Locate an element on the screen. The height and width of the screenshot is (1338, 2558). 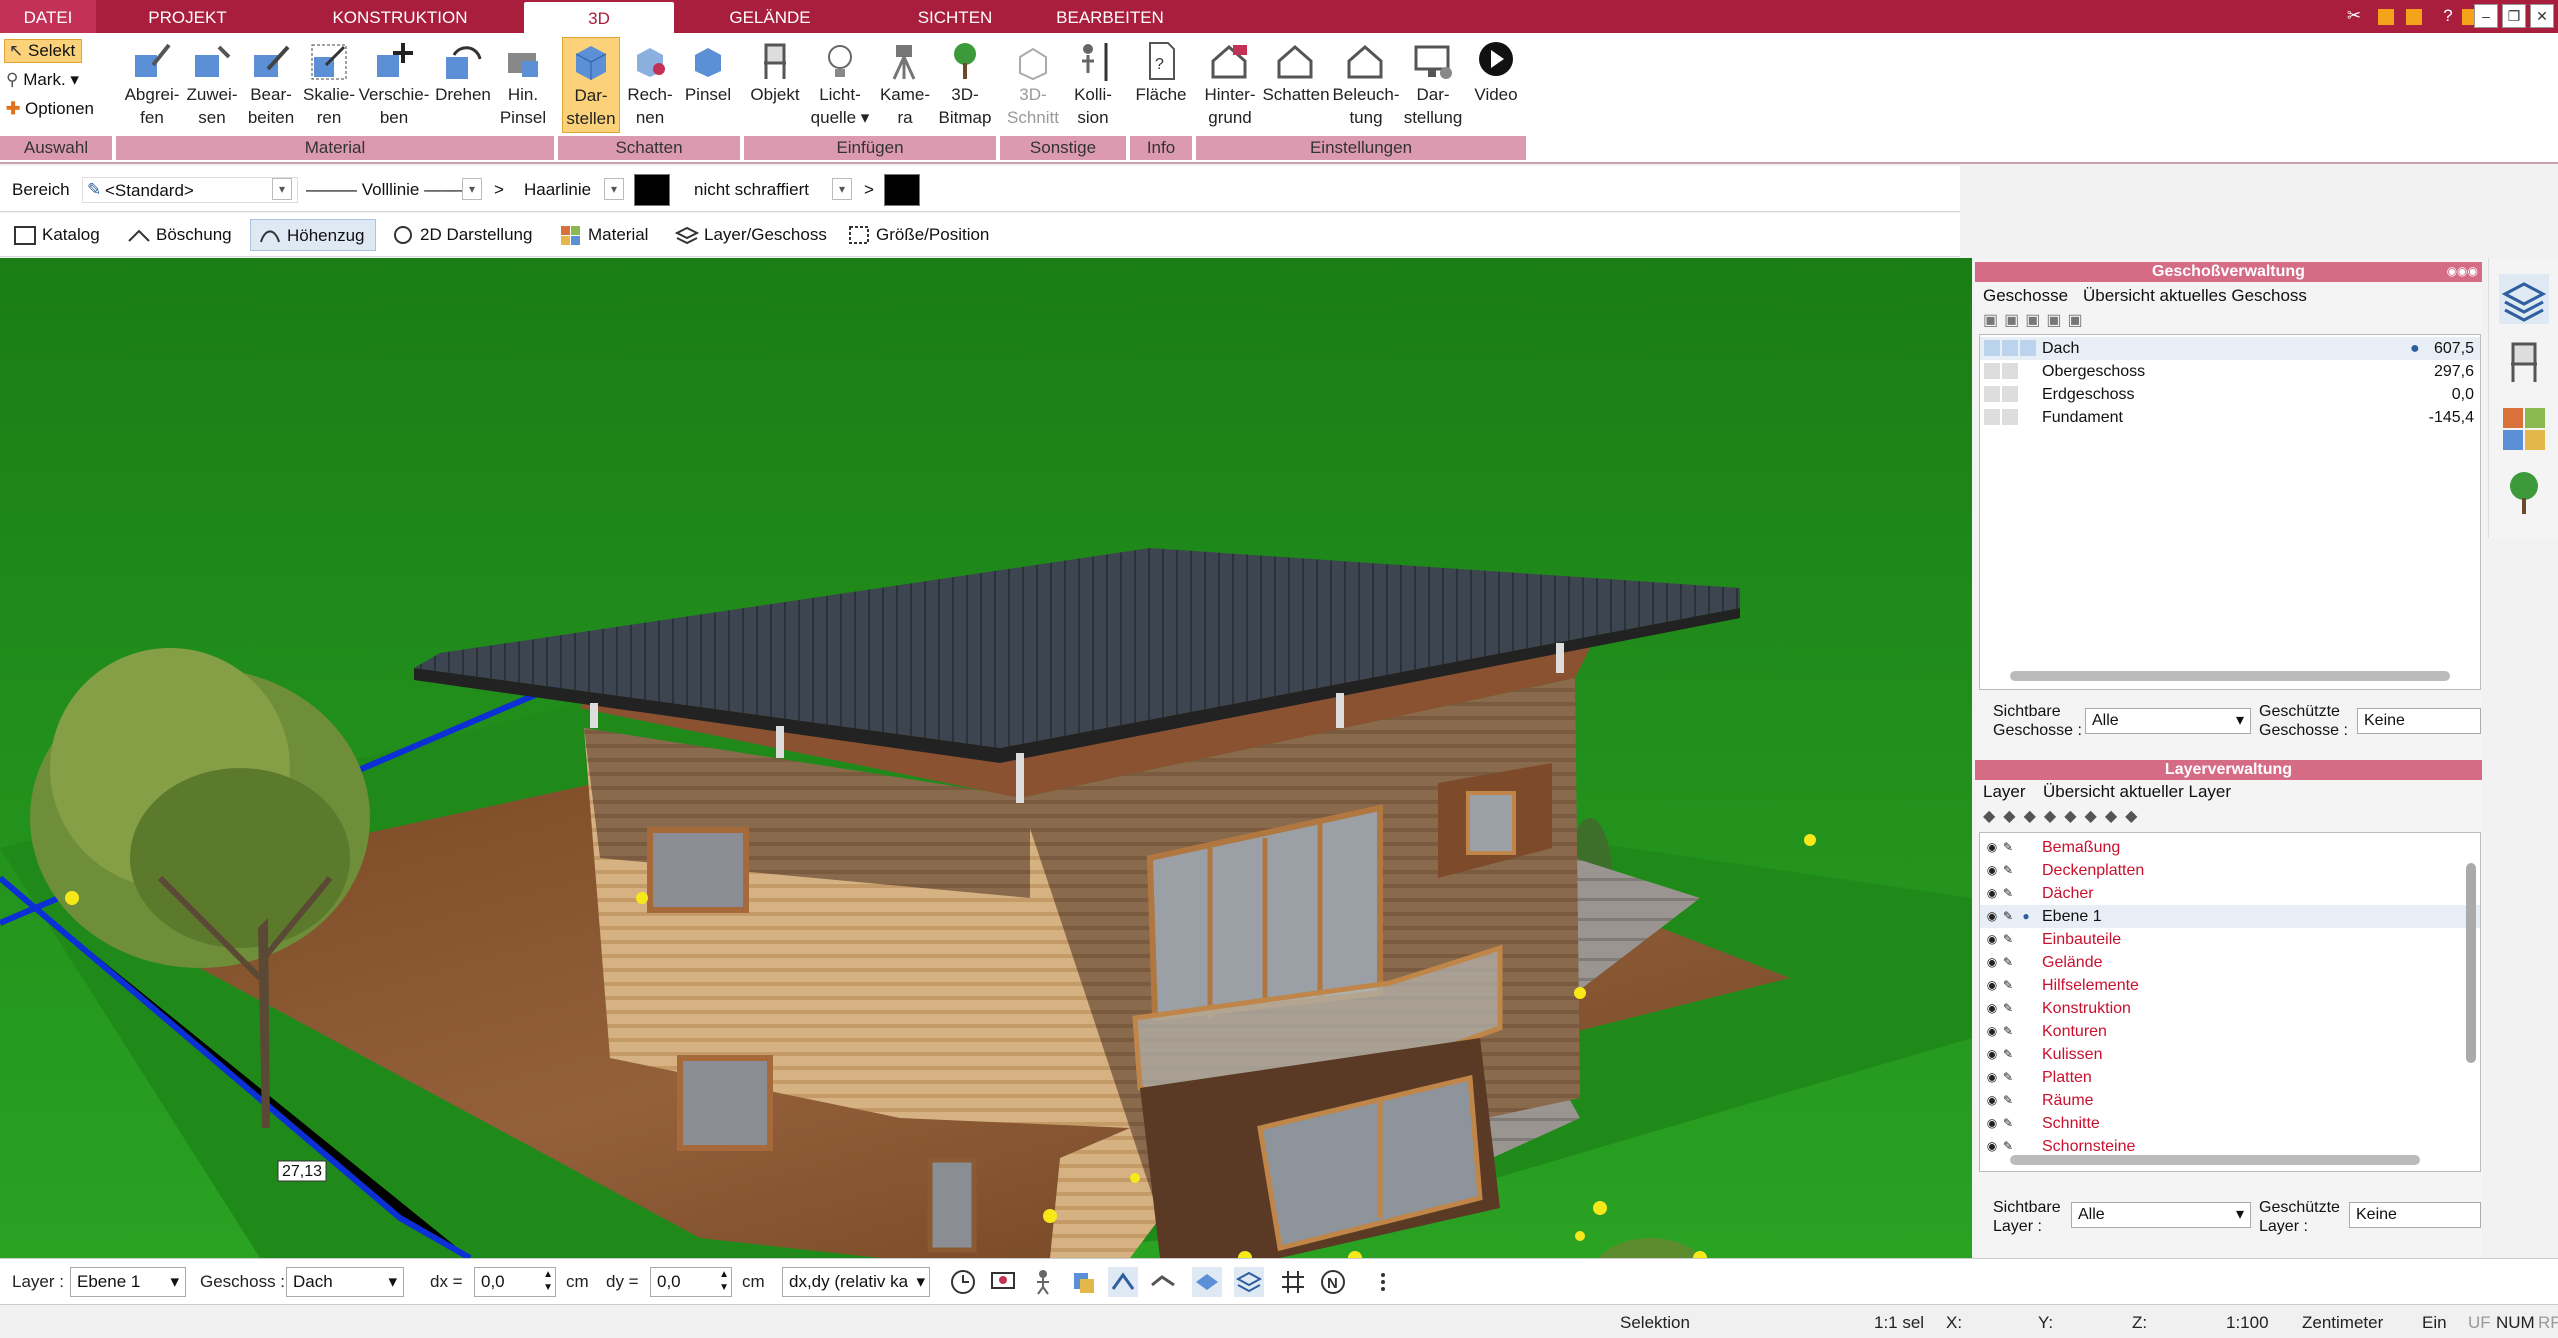
monitor-icon is located at coordinates (1003, 1282).